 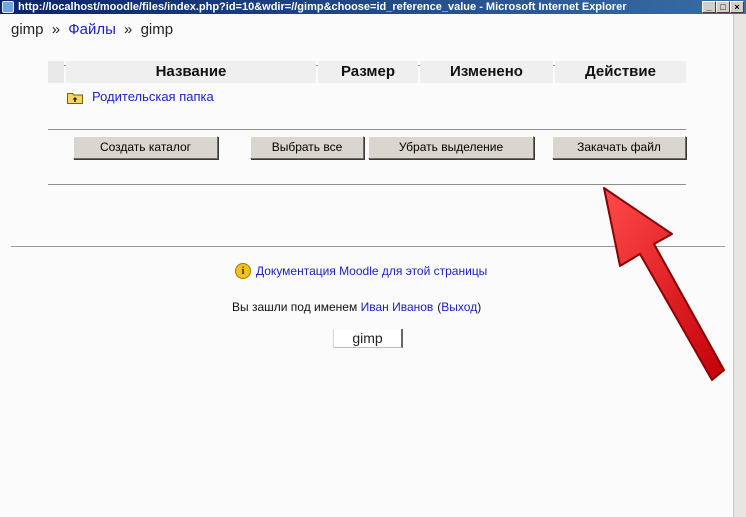 I want to click on logout-link: Выход, so click(x=459, y=307).